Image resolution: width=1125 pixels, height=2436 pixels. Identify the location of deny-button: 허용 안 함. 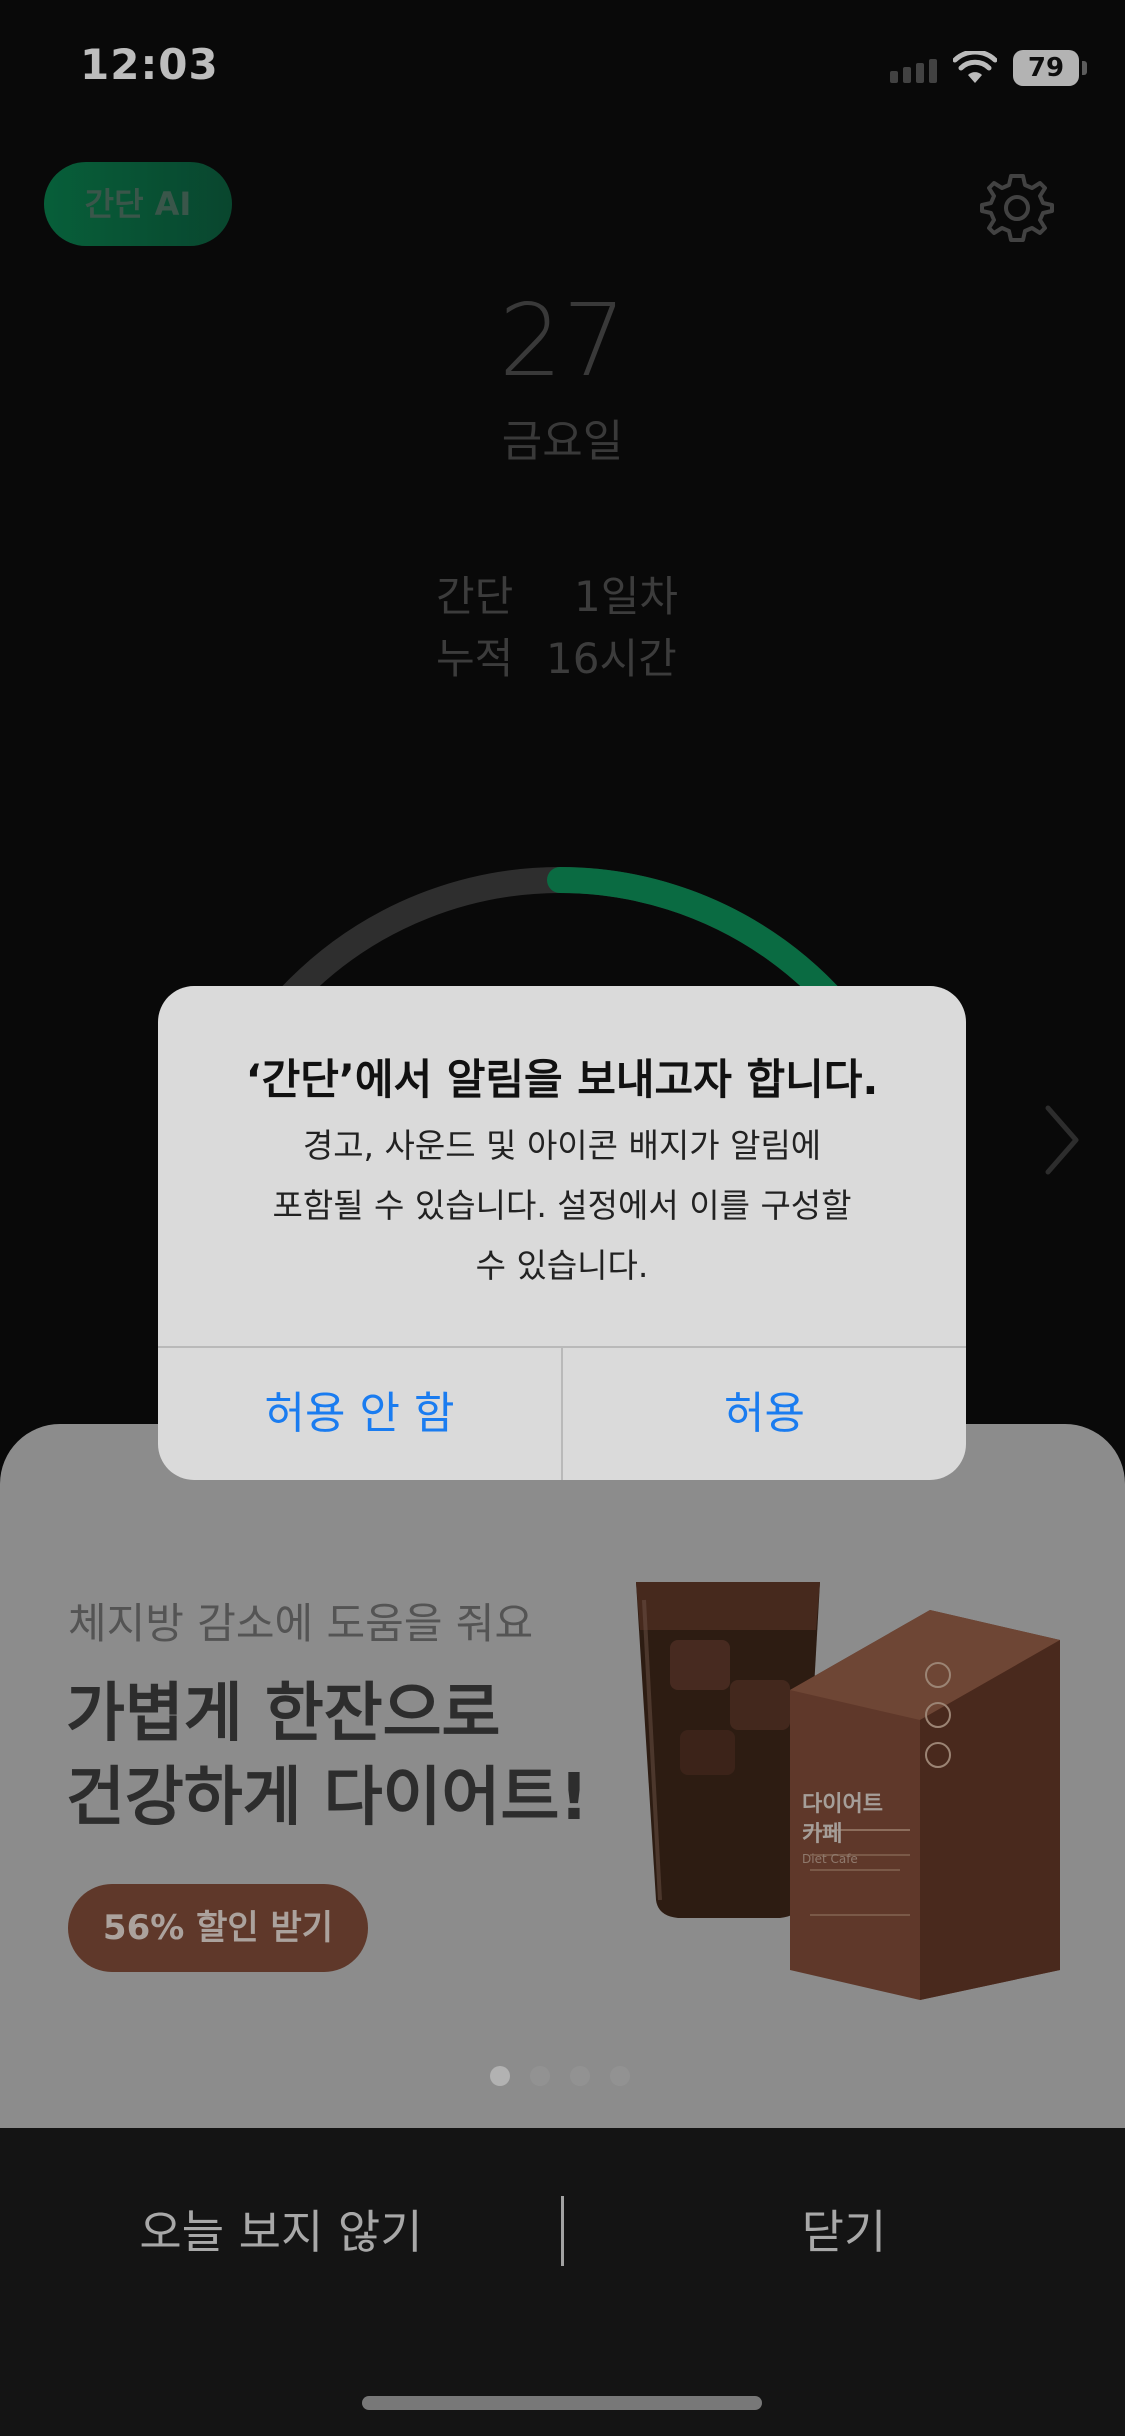
(359, 1414).